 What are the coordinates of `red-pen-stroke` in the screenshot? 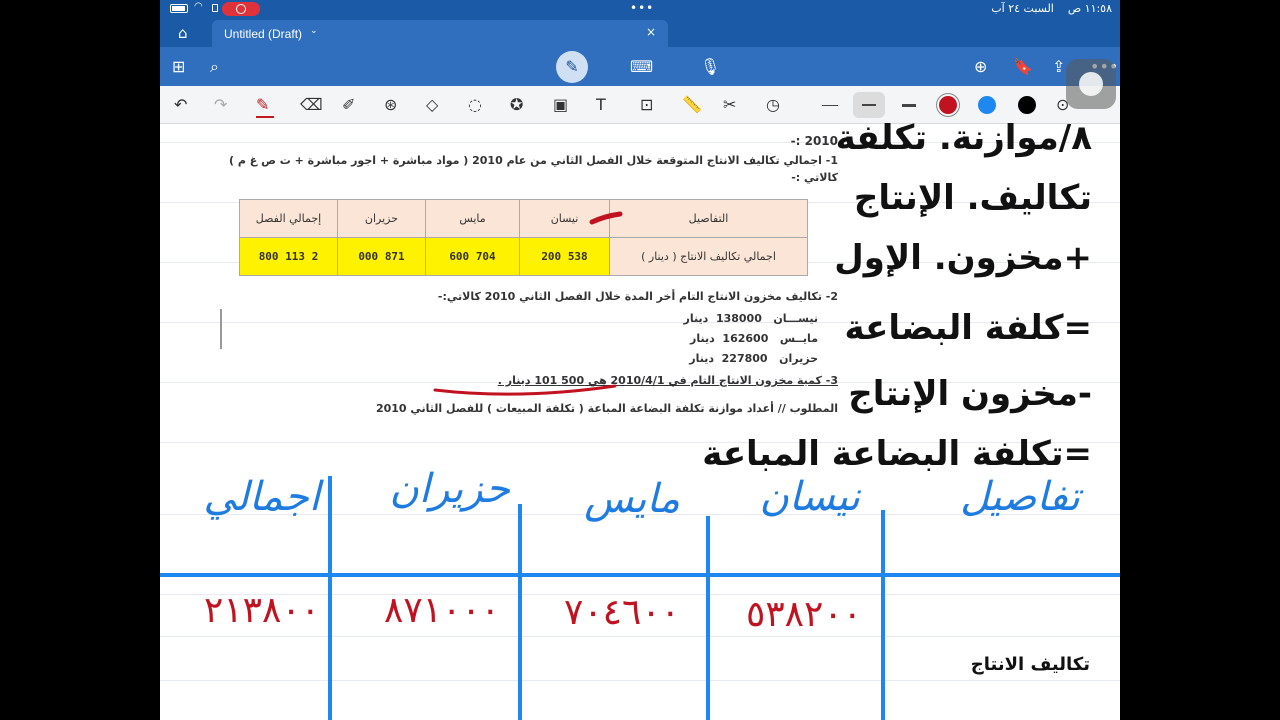 It's located at (606, 218).